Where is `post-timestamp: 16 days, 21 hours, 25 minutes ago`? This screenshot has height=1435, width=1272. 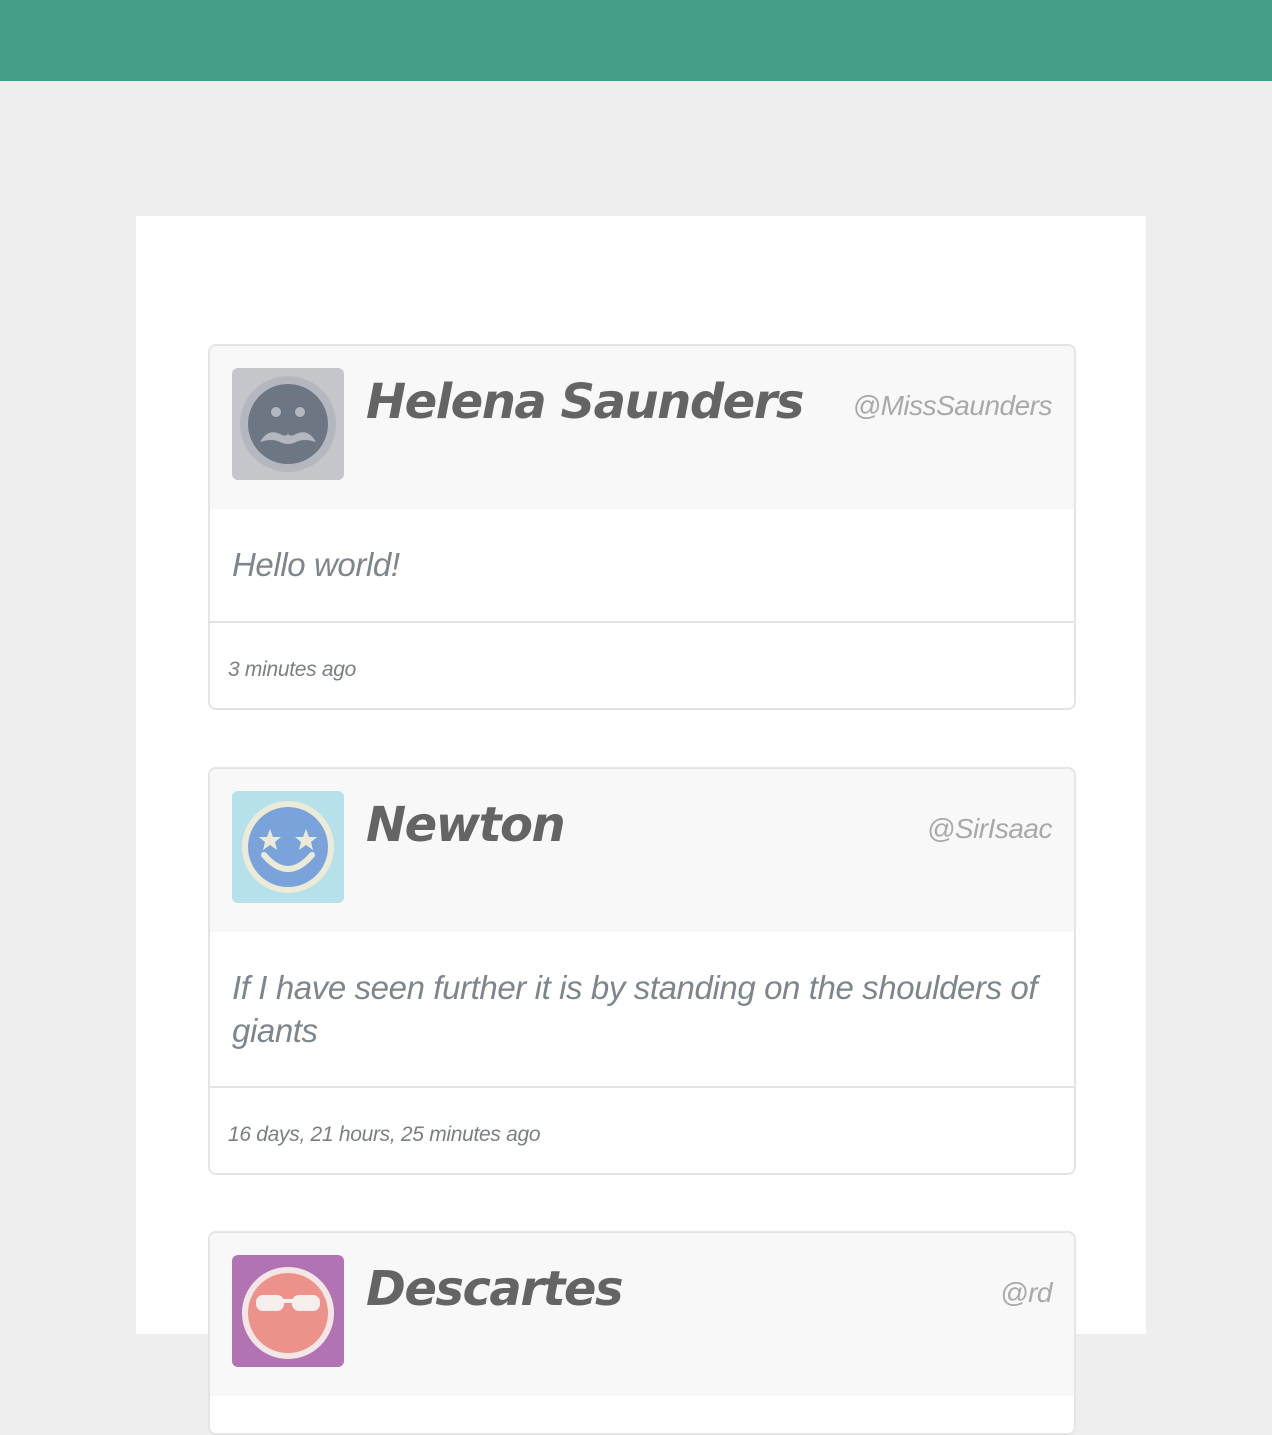 post-timestamp: 16 days, 21 hours, 25 minutes ago is located at coordinates (384, 1134).